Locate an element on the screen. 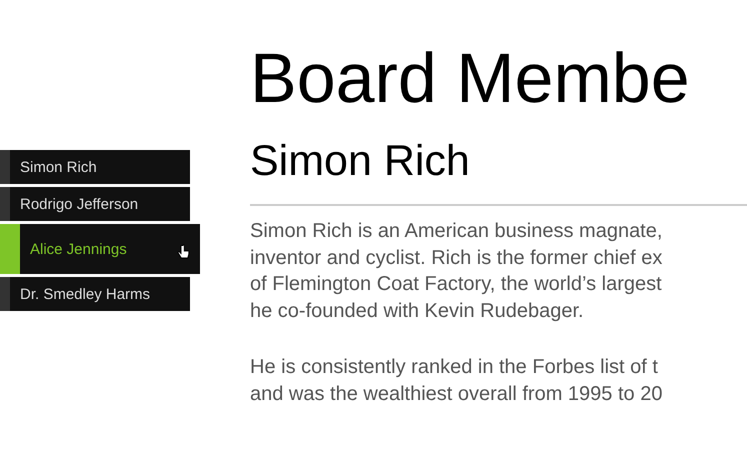 The width and height of the screenshot is (747, 451). bio-text-line: inventor and cyclist. Rich is the former chief ex is located at coordinates (456, 258).